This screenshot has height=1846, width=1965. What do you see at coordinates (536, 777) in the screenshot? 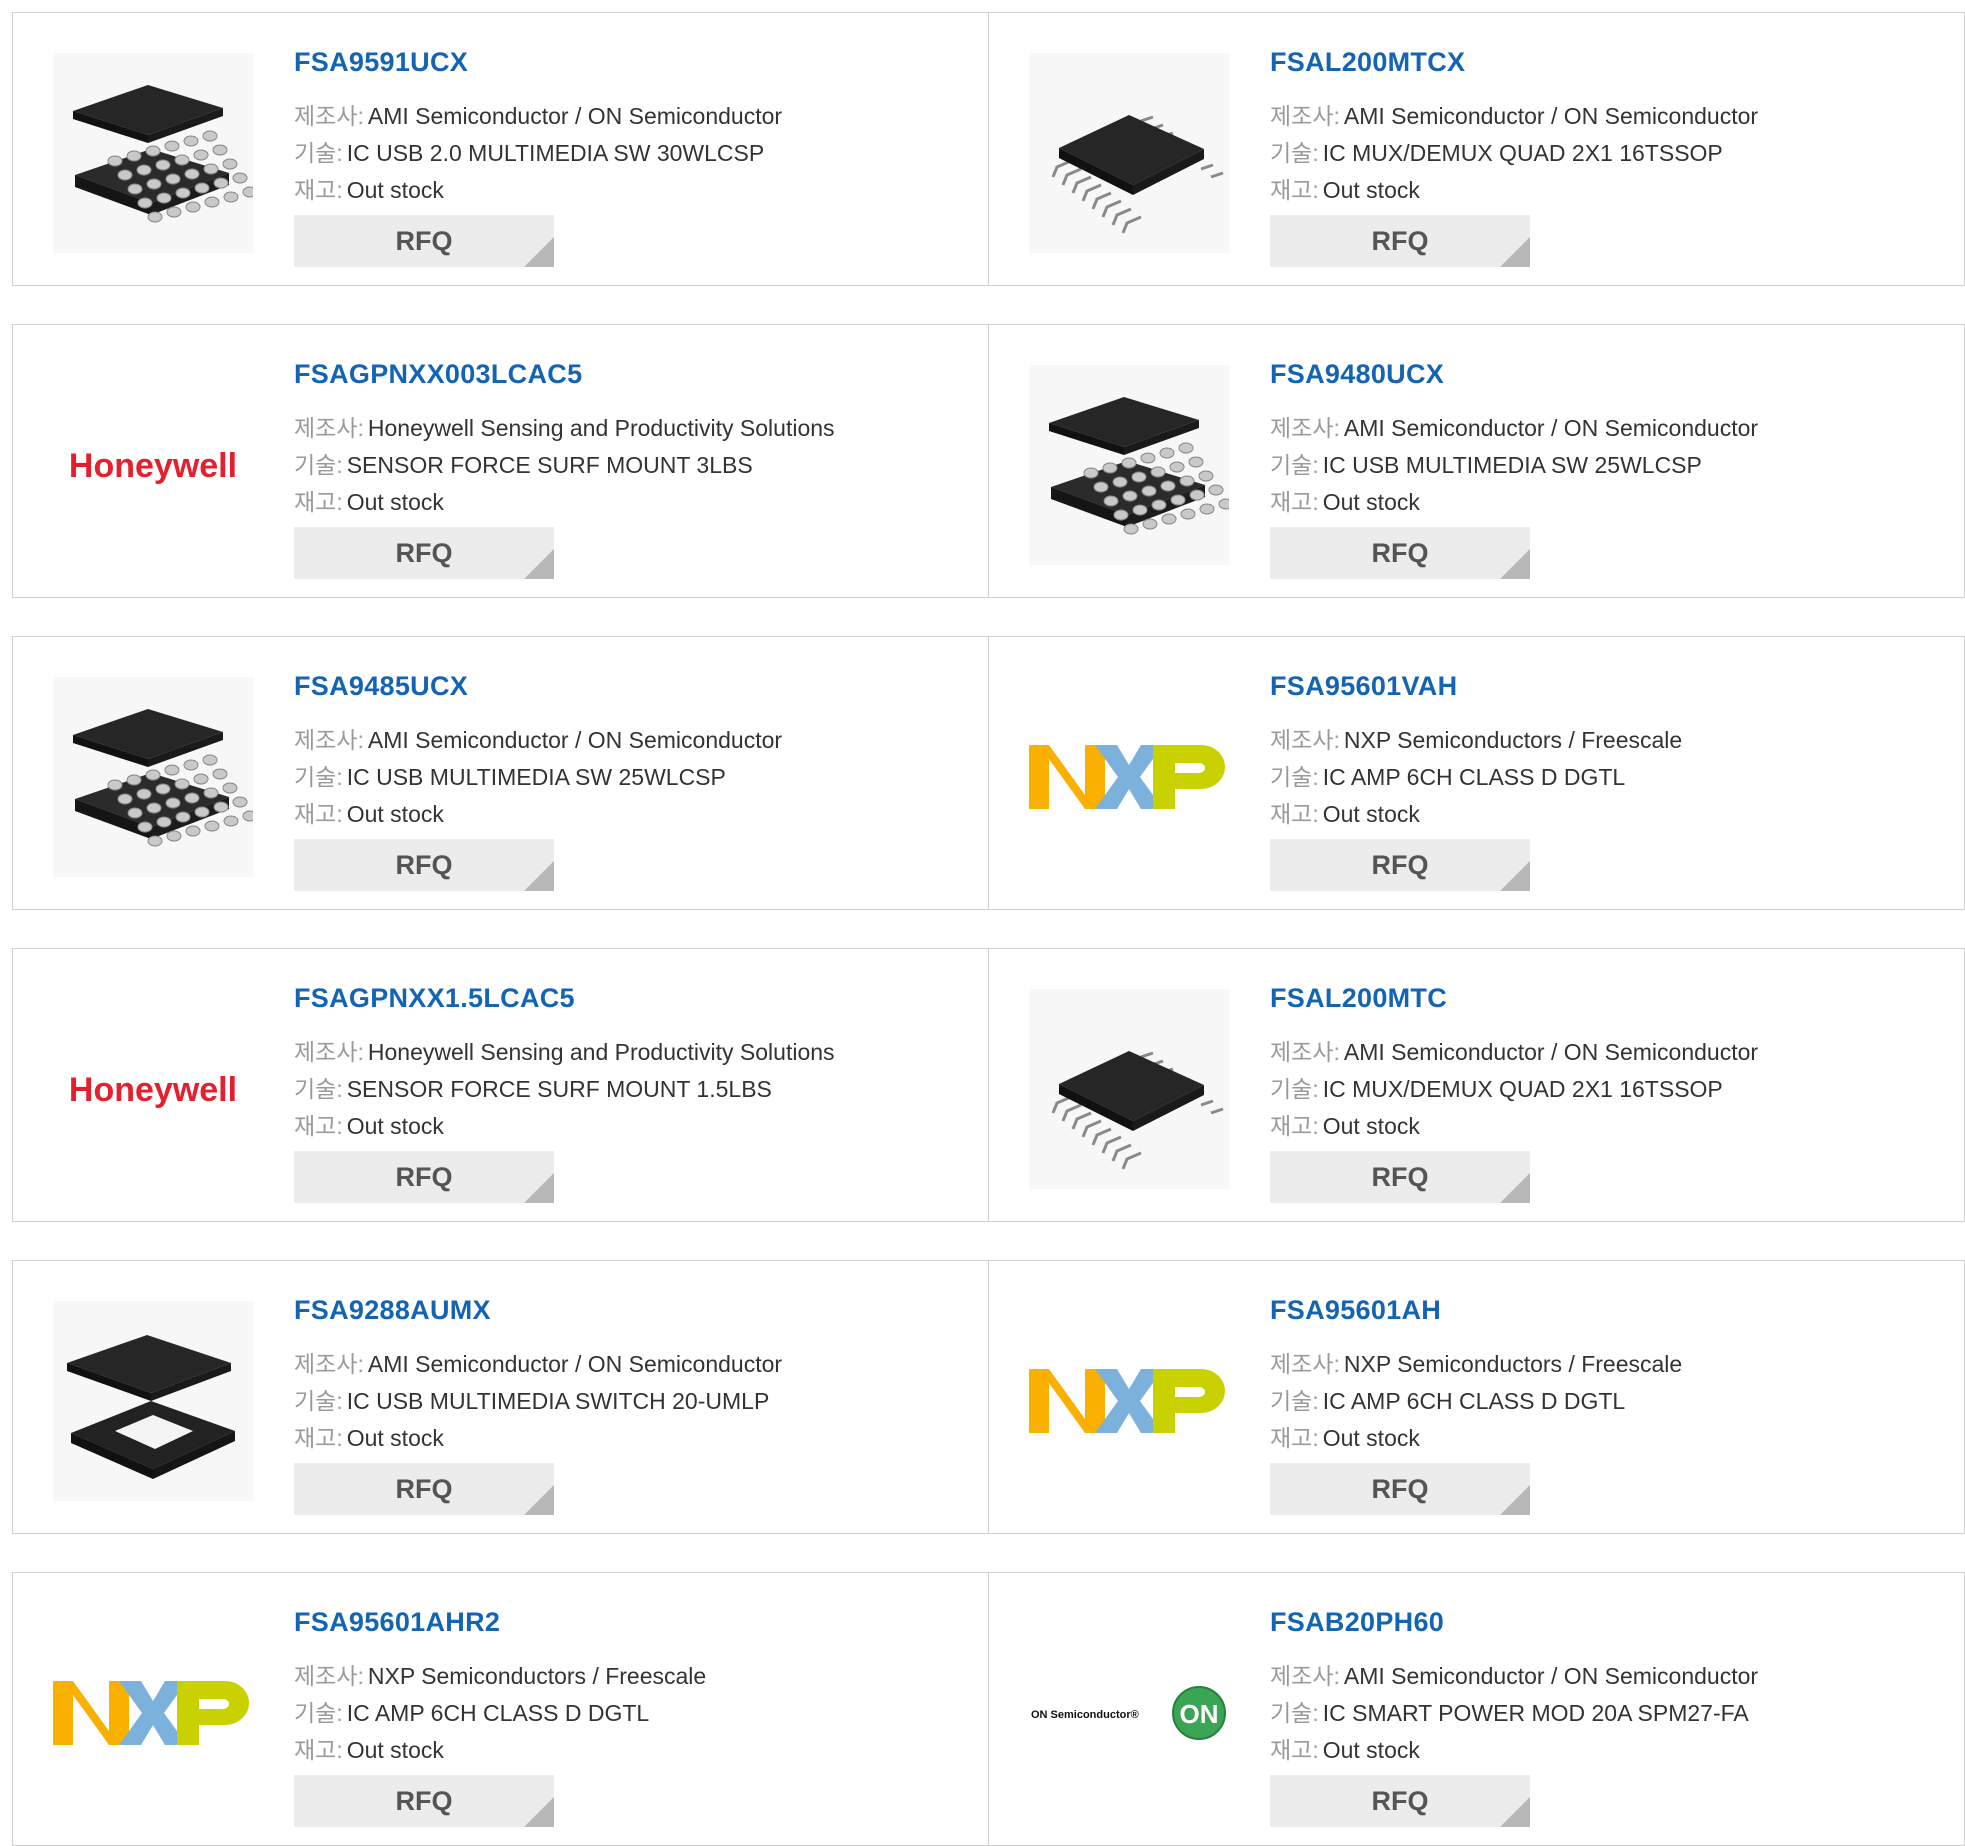
I see `description-value: IC USB MULTIMEDIA SW 25WLCSP` at bounding box center [536, 777].